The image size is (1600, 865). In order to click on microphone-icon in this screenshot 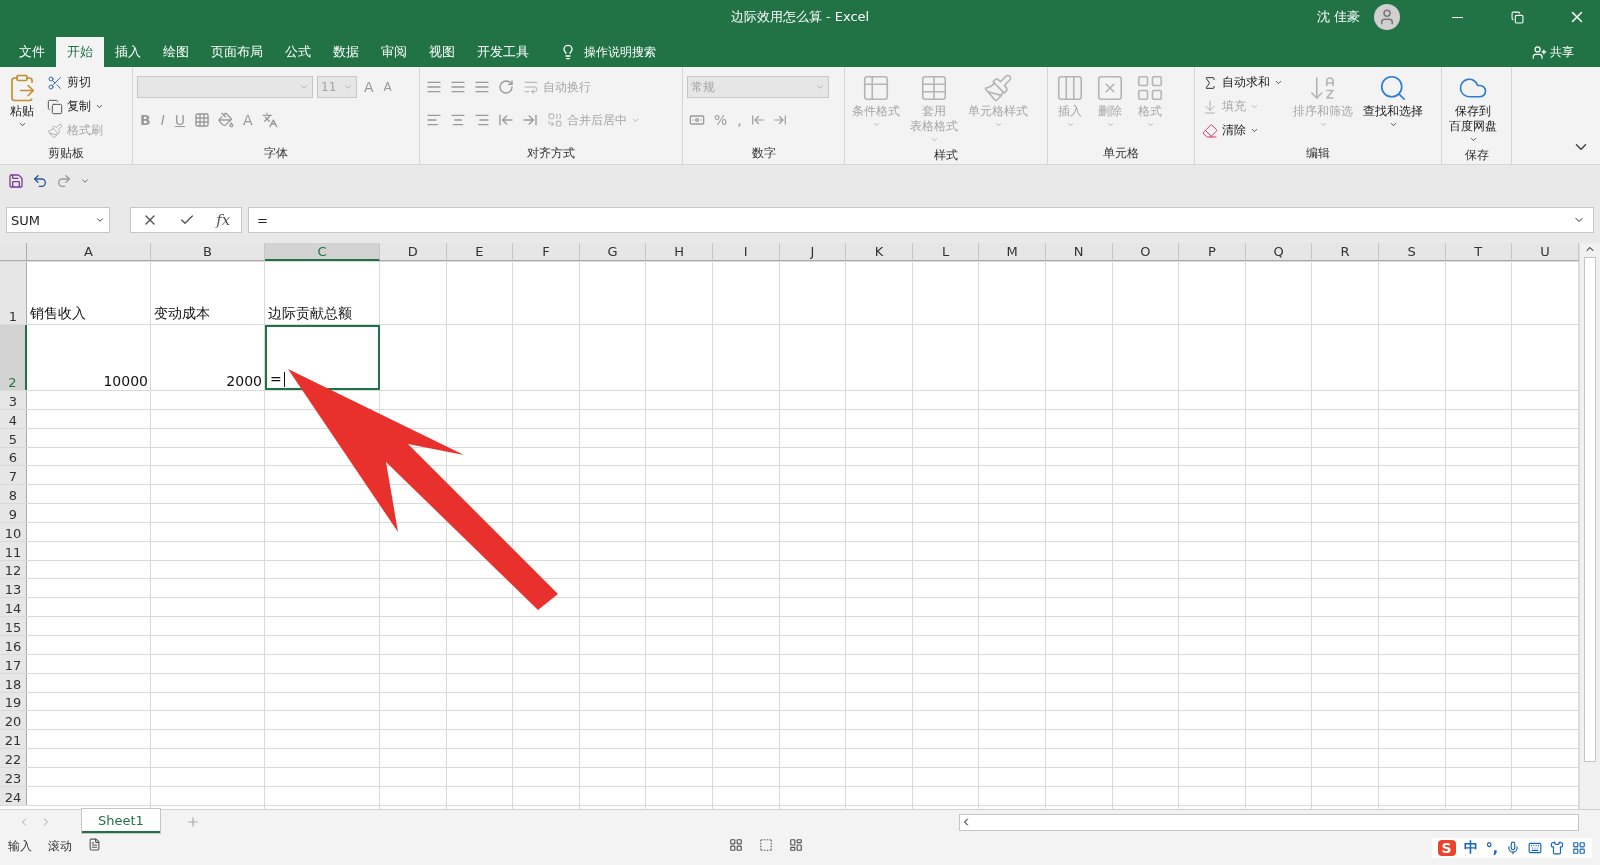, I will do `click(1513, 848)`.